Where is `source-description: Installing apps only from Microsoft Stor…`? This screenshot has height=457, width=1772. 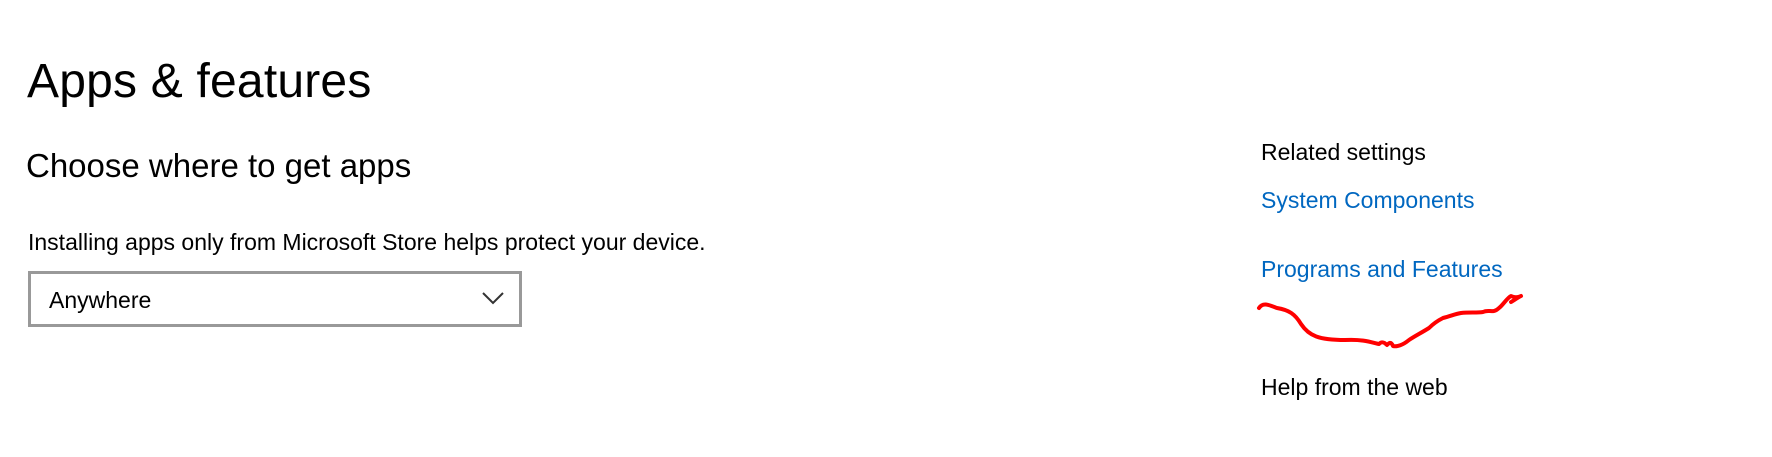 source-description: Installing apps only from Microsoft Stor… is located at coordinates (367, 242).